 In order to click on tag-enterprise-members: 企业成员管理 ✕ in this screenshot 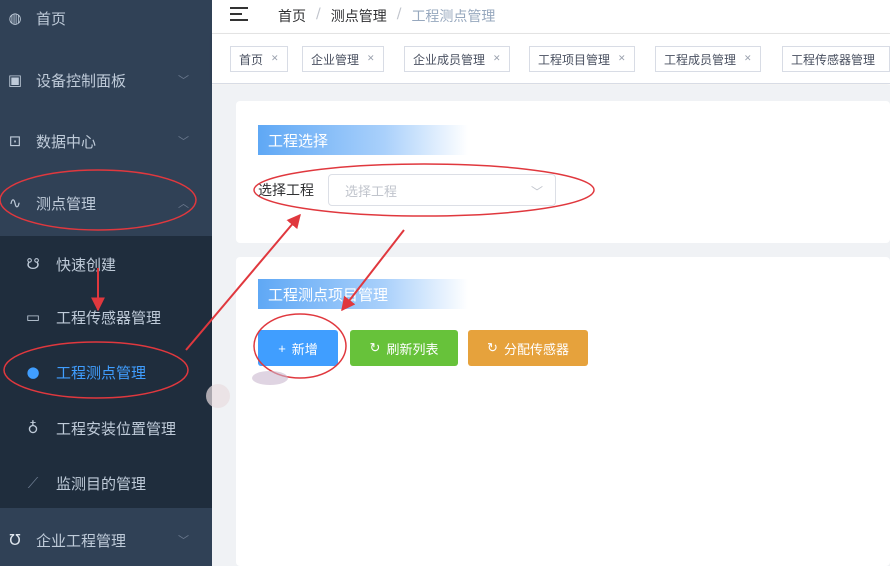, I will do `click(457, 59)`.